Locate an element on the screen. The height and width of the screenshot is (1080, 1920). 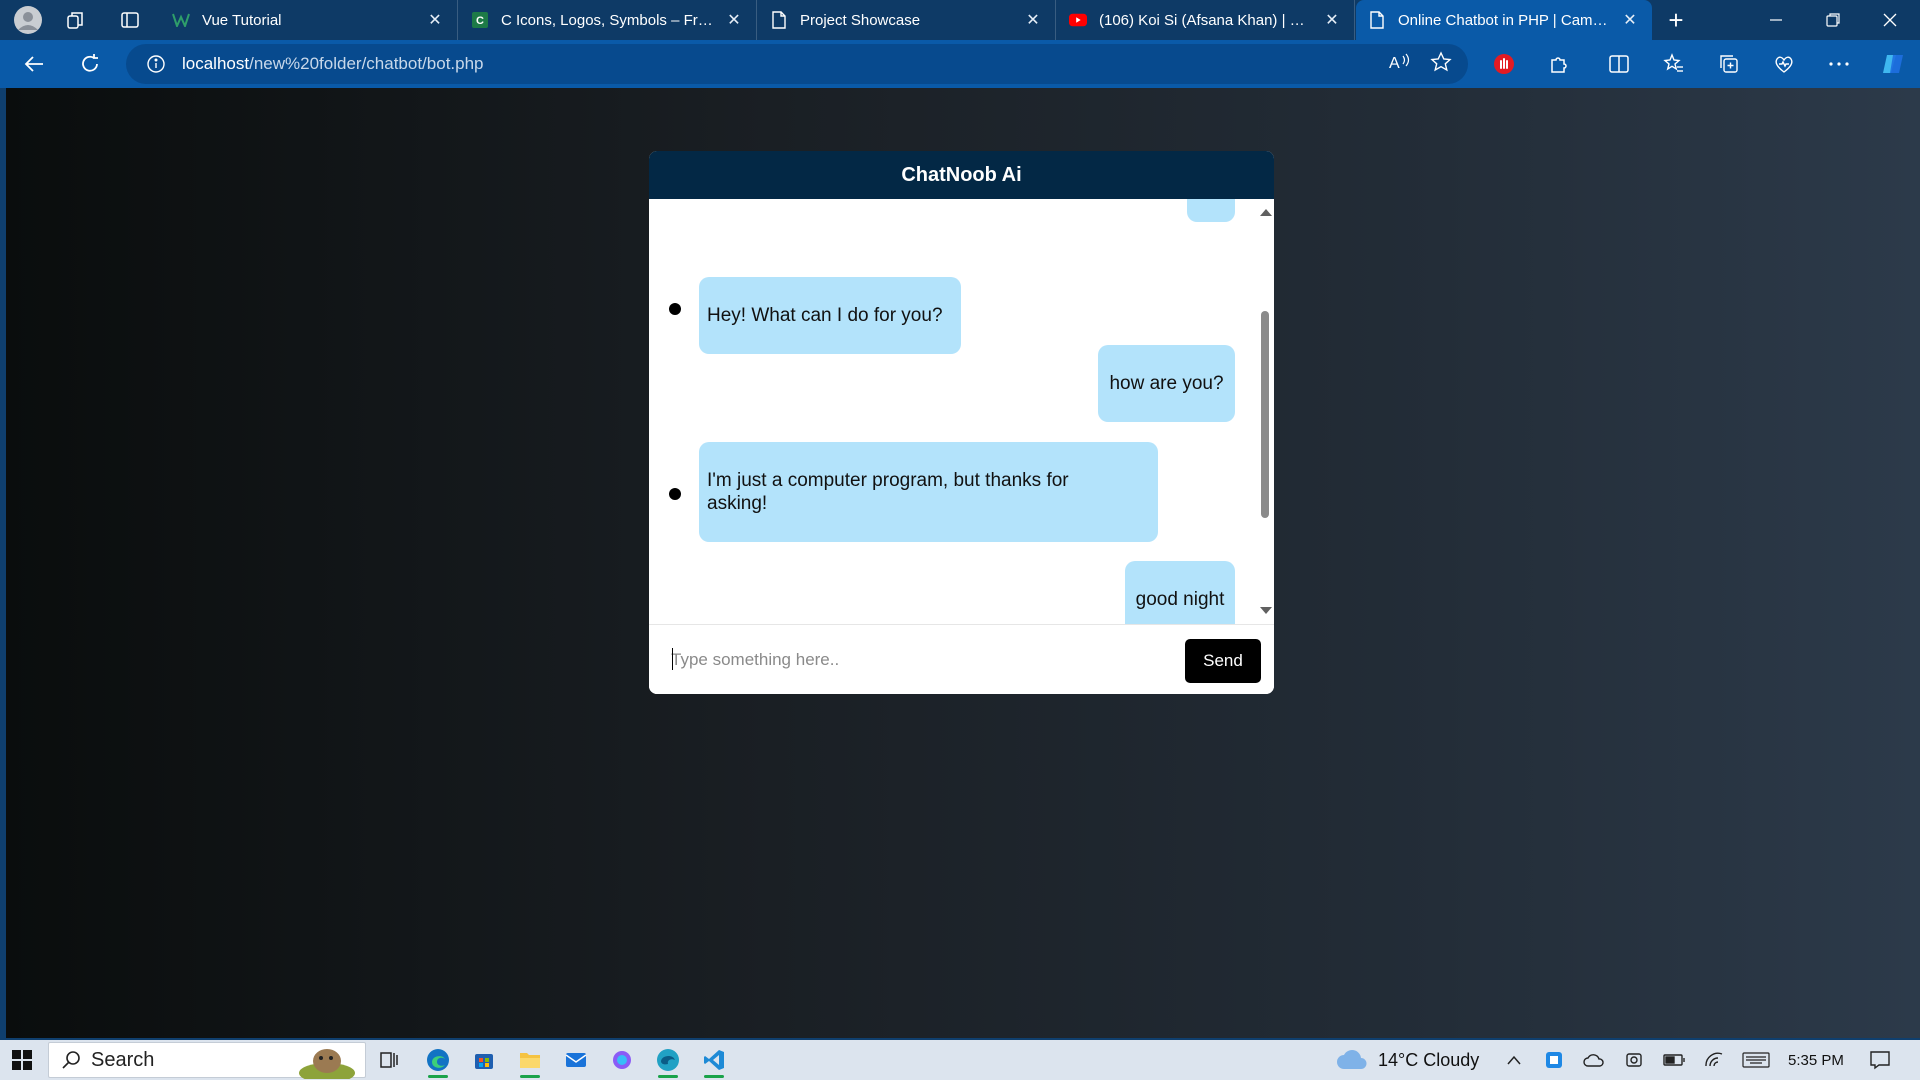
new-tab-button: + is located at coordinates (1676, 20).